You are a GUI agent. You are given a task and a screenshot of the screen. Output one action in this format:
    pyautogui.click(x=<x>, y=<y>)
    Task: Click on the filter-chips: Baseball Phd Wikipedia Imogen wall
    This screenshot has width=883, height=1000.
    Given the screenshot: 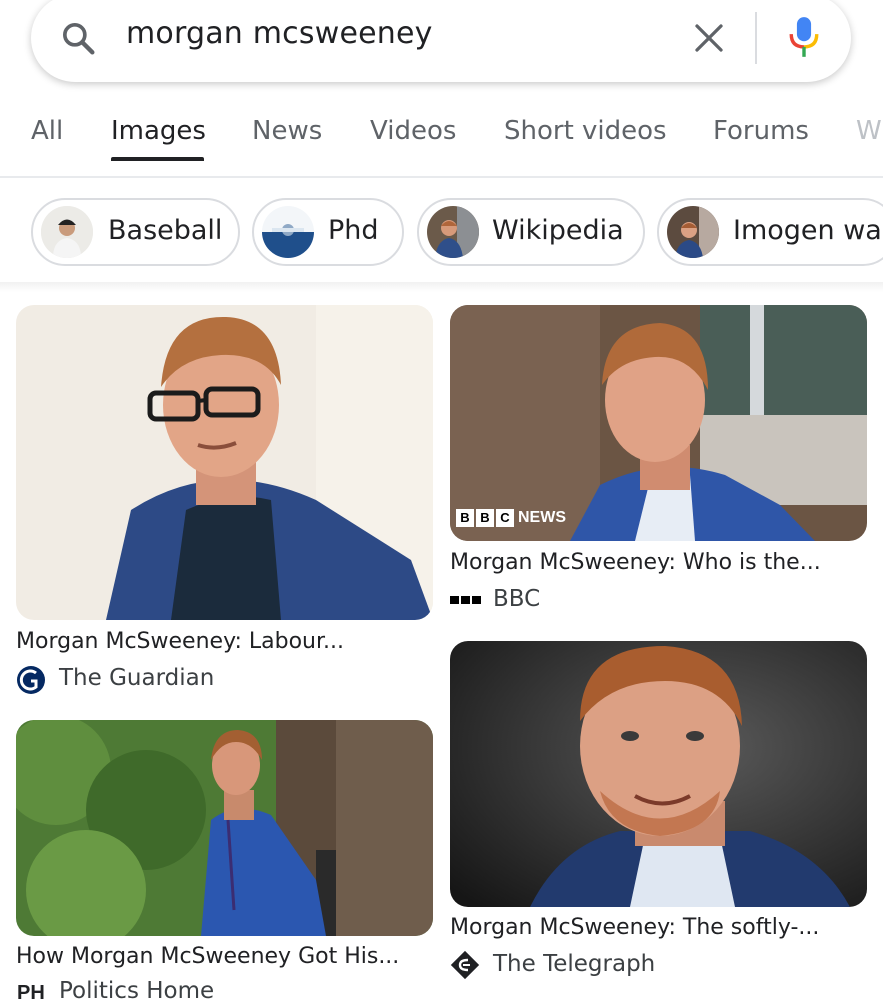 What is the action you would take?
    pyautogui.click(x=441, y=233)
    